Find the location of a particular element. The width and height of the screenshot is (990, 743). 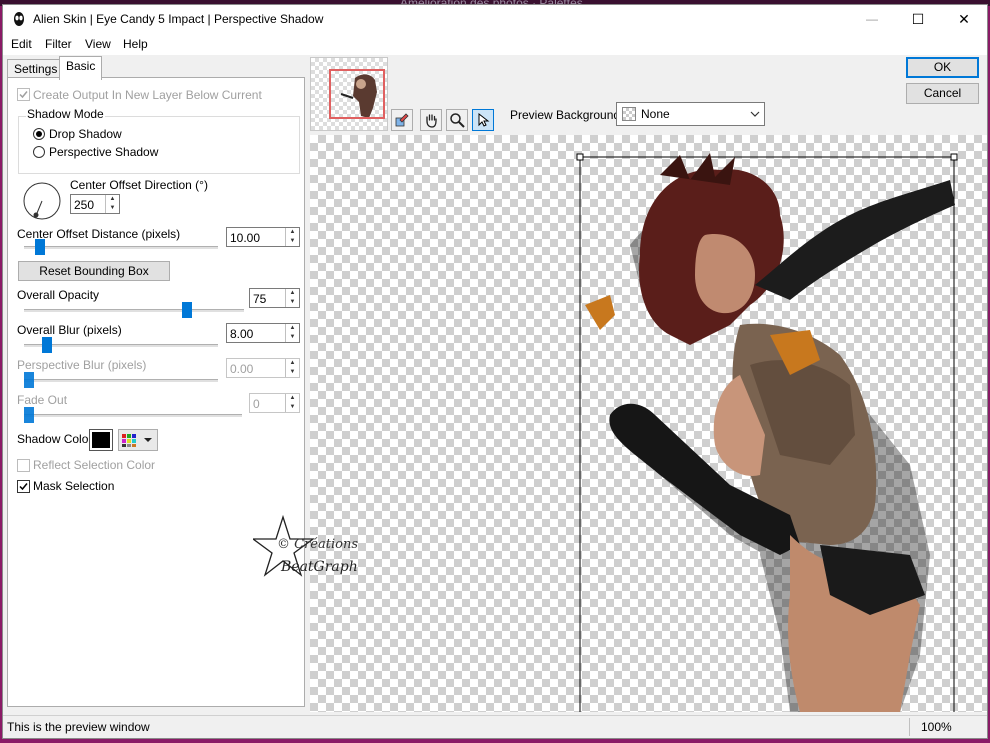

cancel-button: Cancel is located at coordinates (942, 93).